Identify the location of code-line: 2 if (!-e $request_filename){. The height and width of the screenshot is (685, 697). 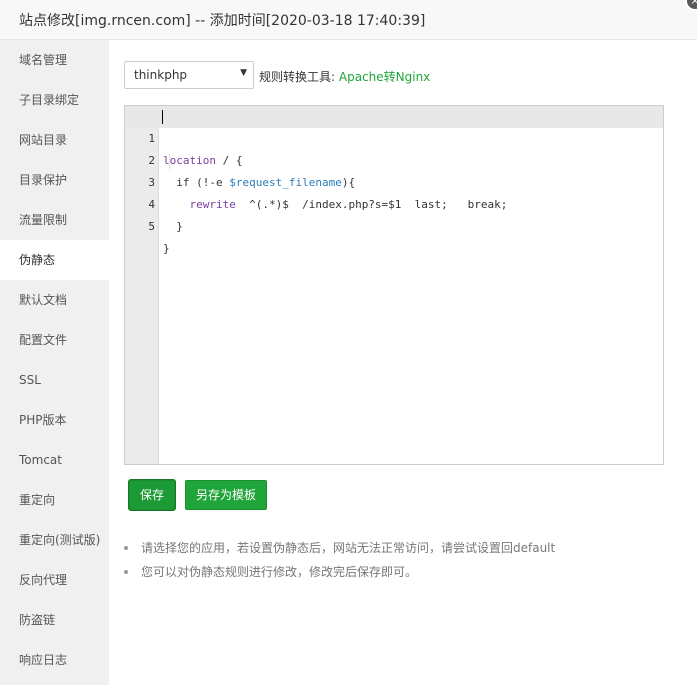
(394, 158).